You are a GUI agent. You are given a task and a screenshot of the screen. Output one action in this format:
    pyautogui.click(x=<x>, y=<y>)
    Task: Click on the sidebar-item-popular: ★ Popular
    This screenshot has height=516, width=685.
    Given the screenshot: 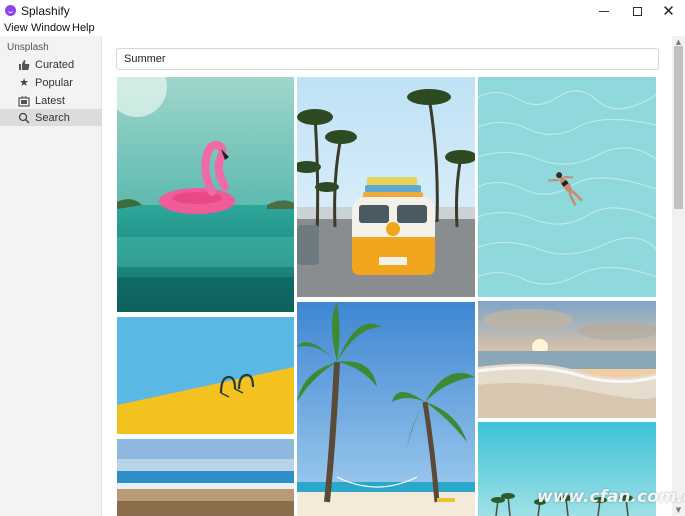 What is the action you would take?
    pyautogui.click(x=51, y=82)
    